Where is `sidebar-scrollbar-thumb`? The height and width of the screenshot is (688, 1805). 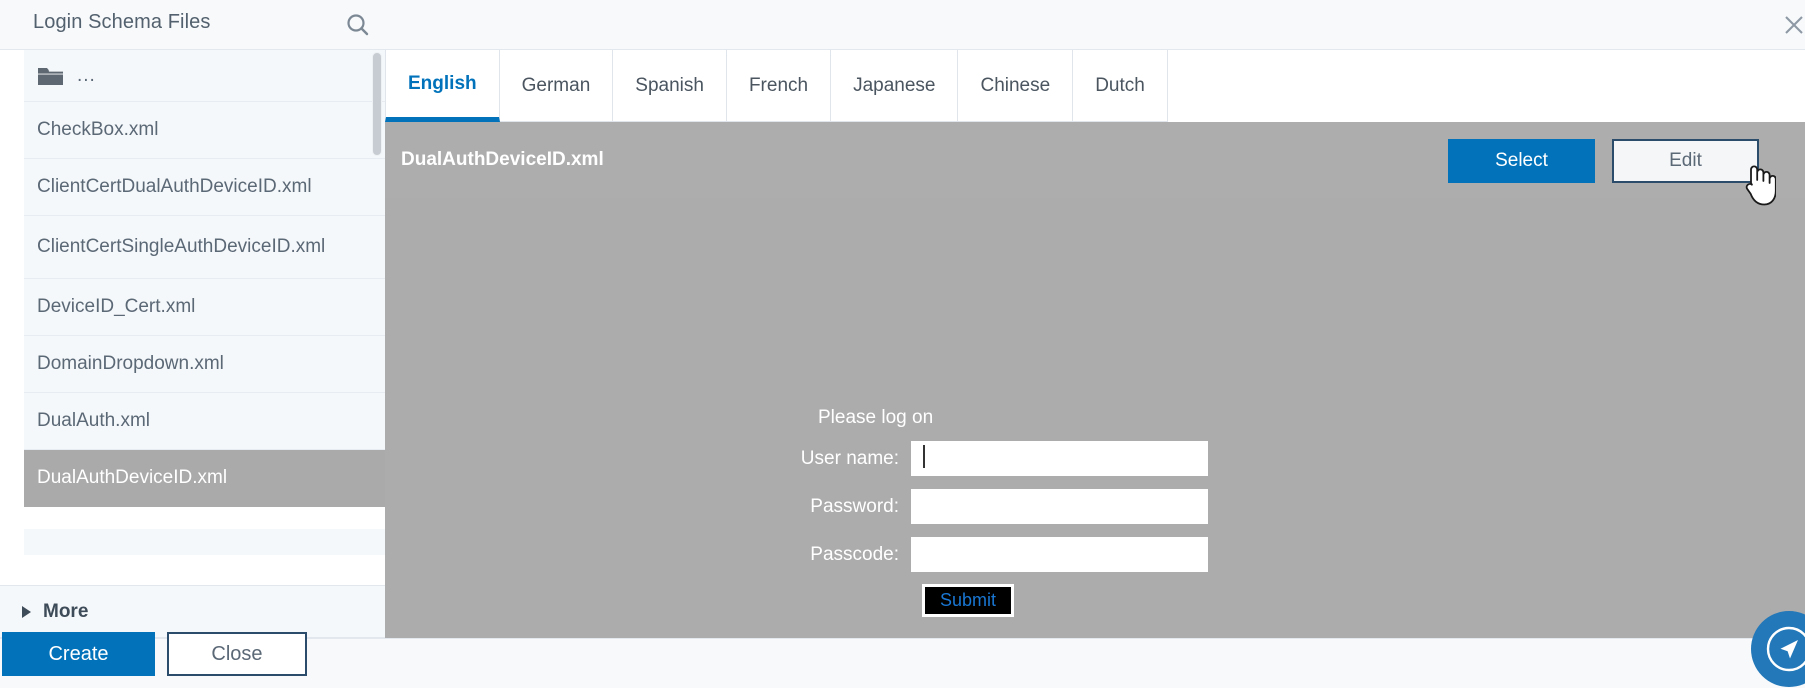 sidebar-scrollbar-thumb is located at coordinates (377, 104).